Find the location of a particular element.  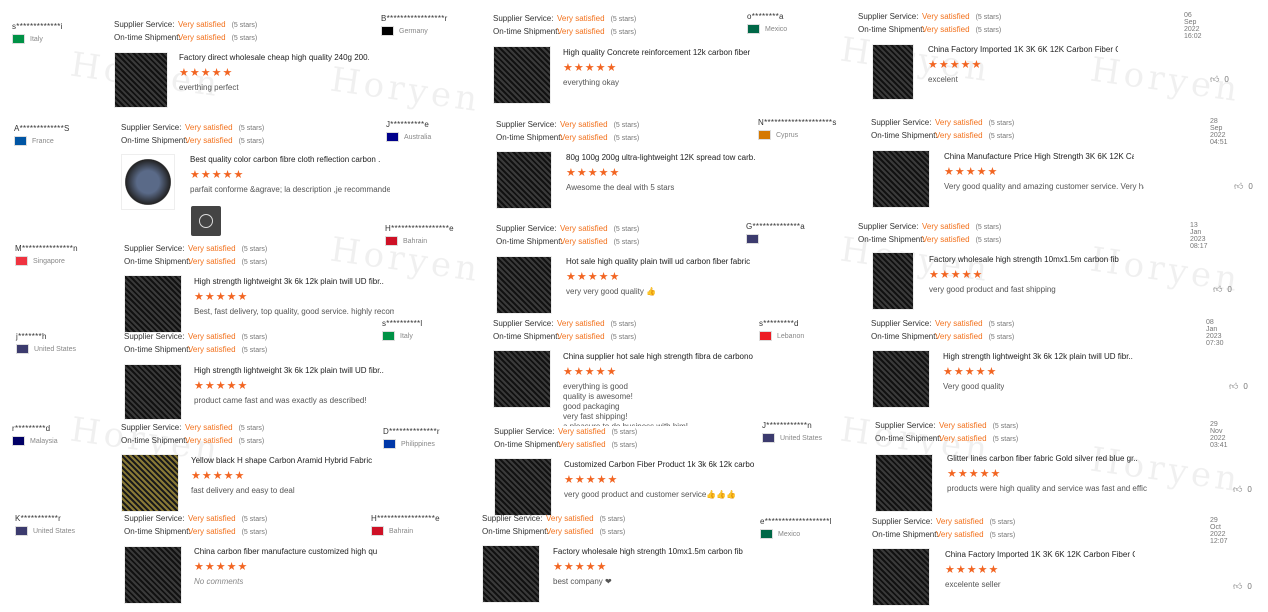

review-comment: best company ❤ is located at coordinates (582, 581).